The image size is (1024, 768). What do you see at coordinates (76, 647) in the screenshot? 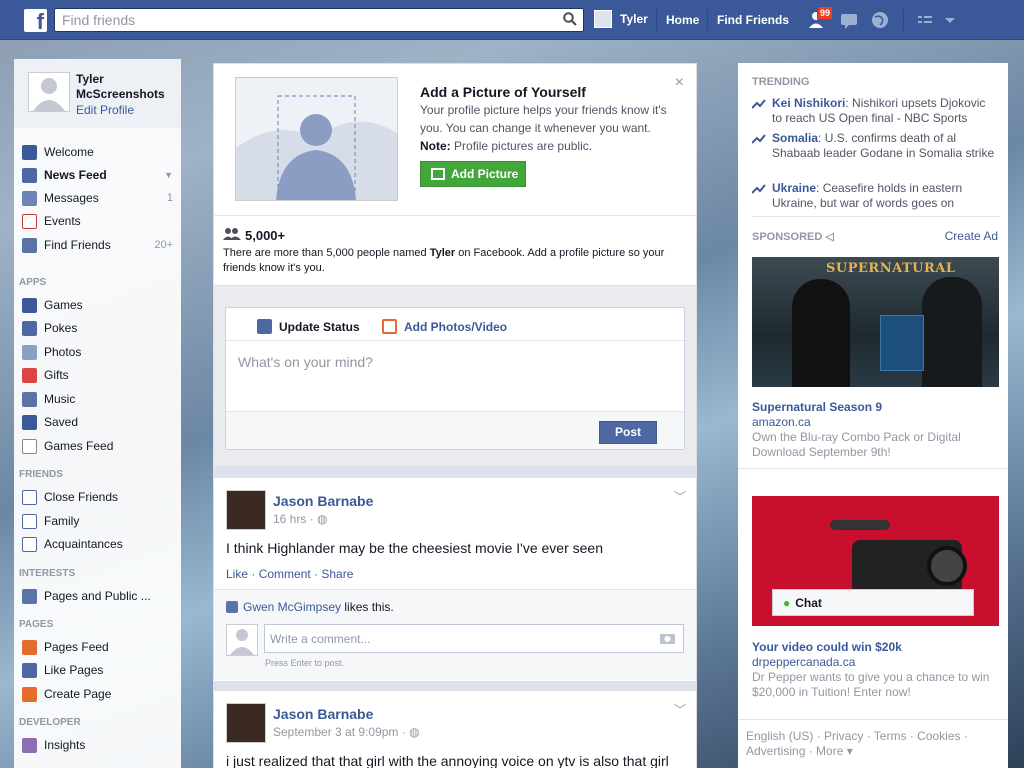
I see `sidebar-item-label: Pages Feed` at bounding box center [76, 647].